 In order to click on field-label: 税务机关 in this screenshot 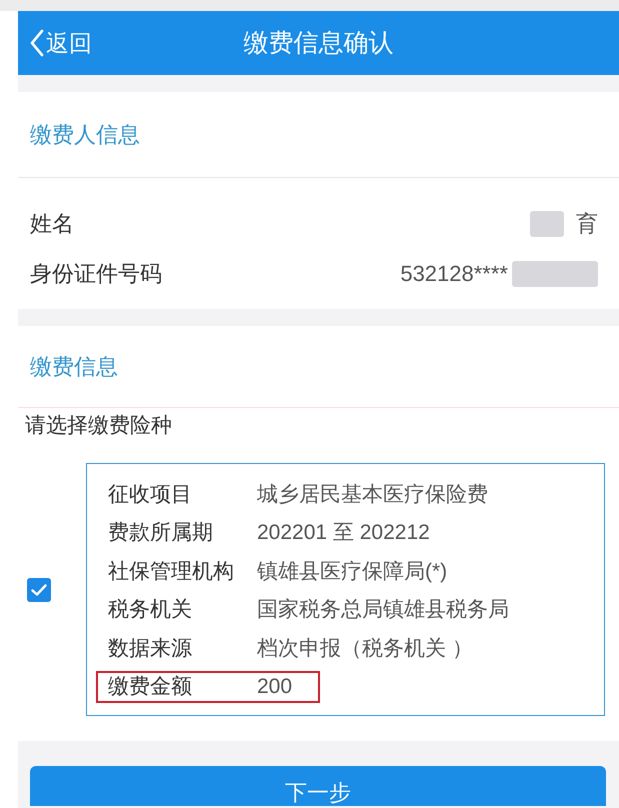, I will do `click(150, 609)`.